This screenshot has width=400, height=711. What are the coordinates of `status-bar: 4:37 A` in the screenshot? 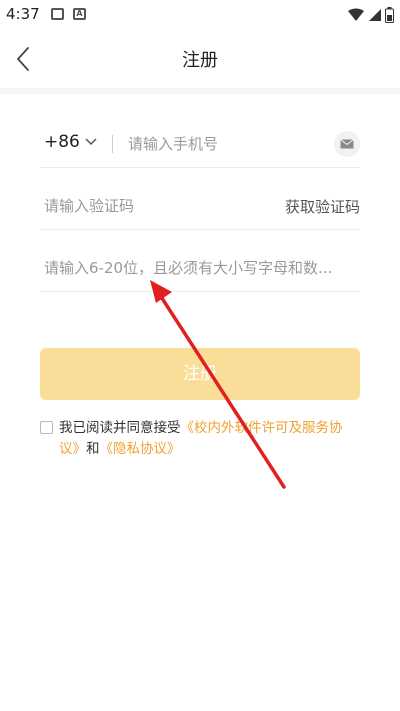 It's located at (200, 15).